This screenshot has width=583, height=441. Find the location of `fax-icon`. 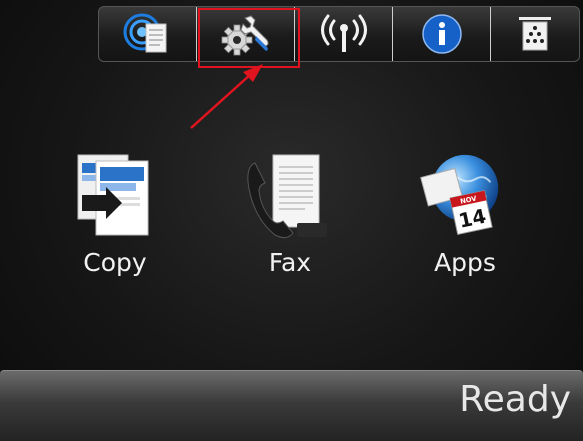

fax-icon is located at coordinates (287, 196).